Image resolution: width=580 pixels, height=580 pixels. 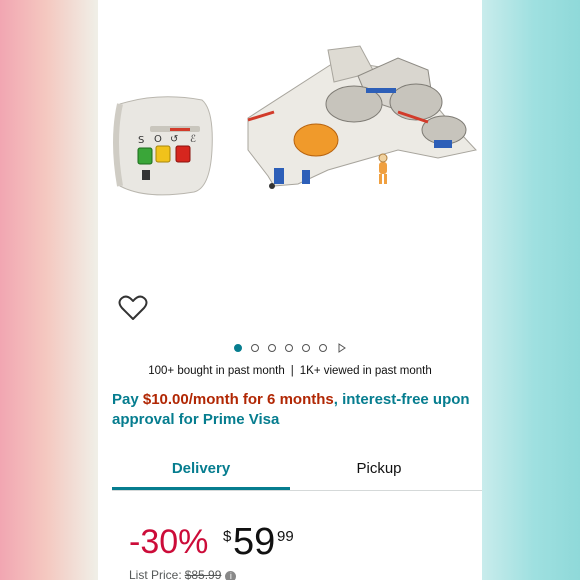 What do you see at coordinates (216, 371) in the screenshot?
I see `bought-count: 100+ bought in past month` at bounding box center [216, 371].